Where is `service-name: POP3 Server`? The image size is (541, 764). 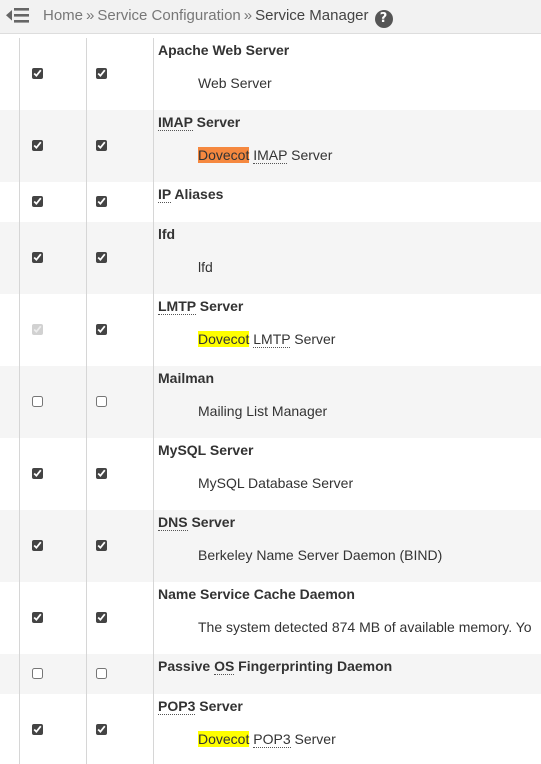
service-name: POP3 Server is located at coordinates (200, 706).